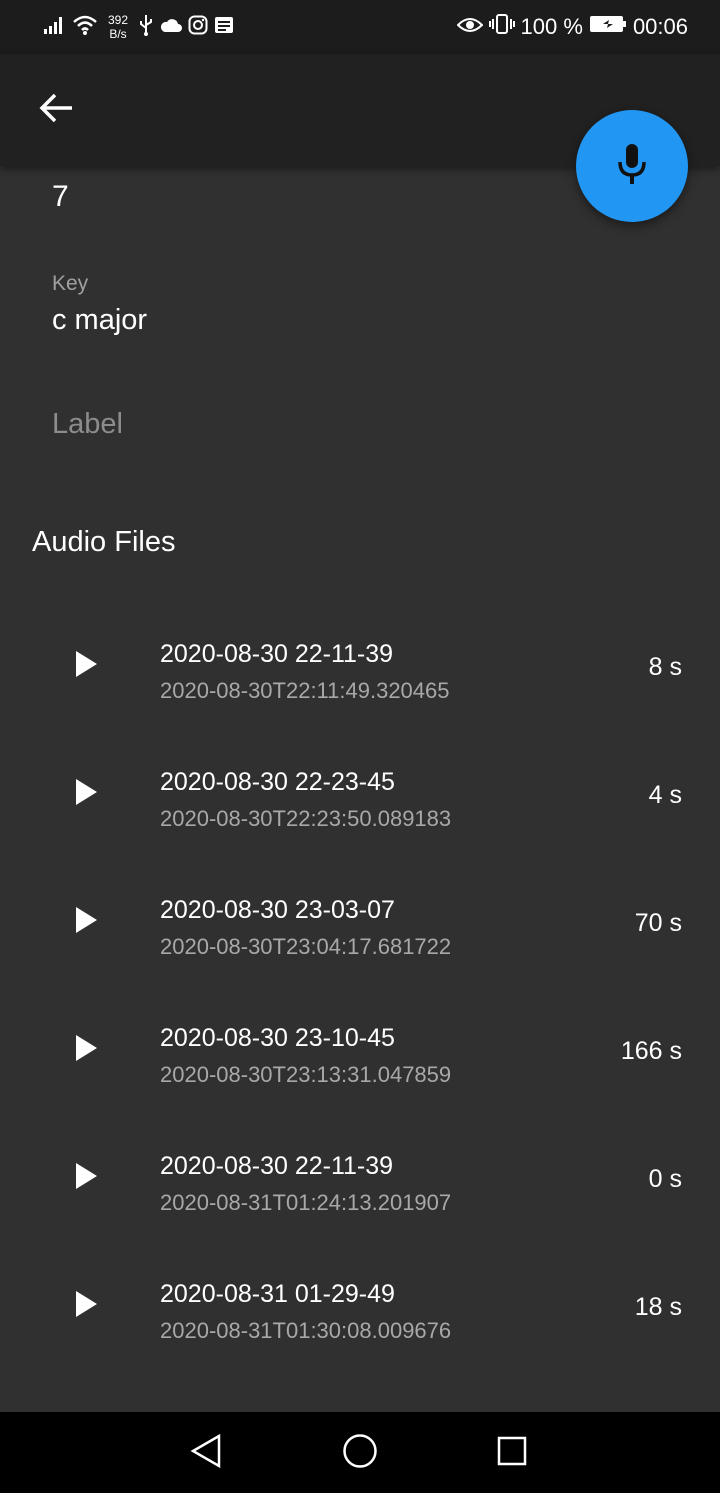 The height and width of the screenshot is (1493, 720). I want to click on cut-off-field-value: 7, so click(60, 197).